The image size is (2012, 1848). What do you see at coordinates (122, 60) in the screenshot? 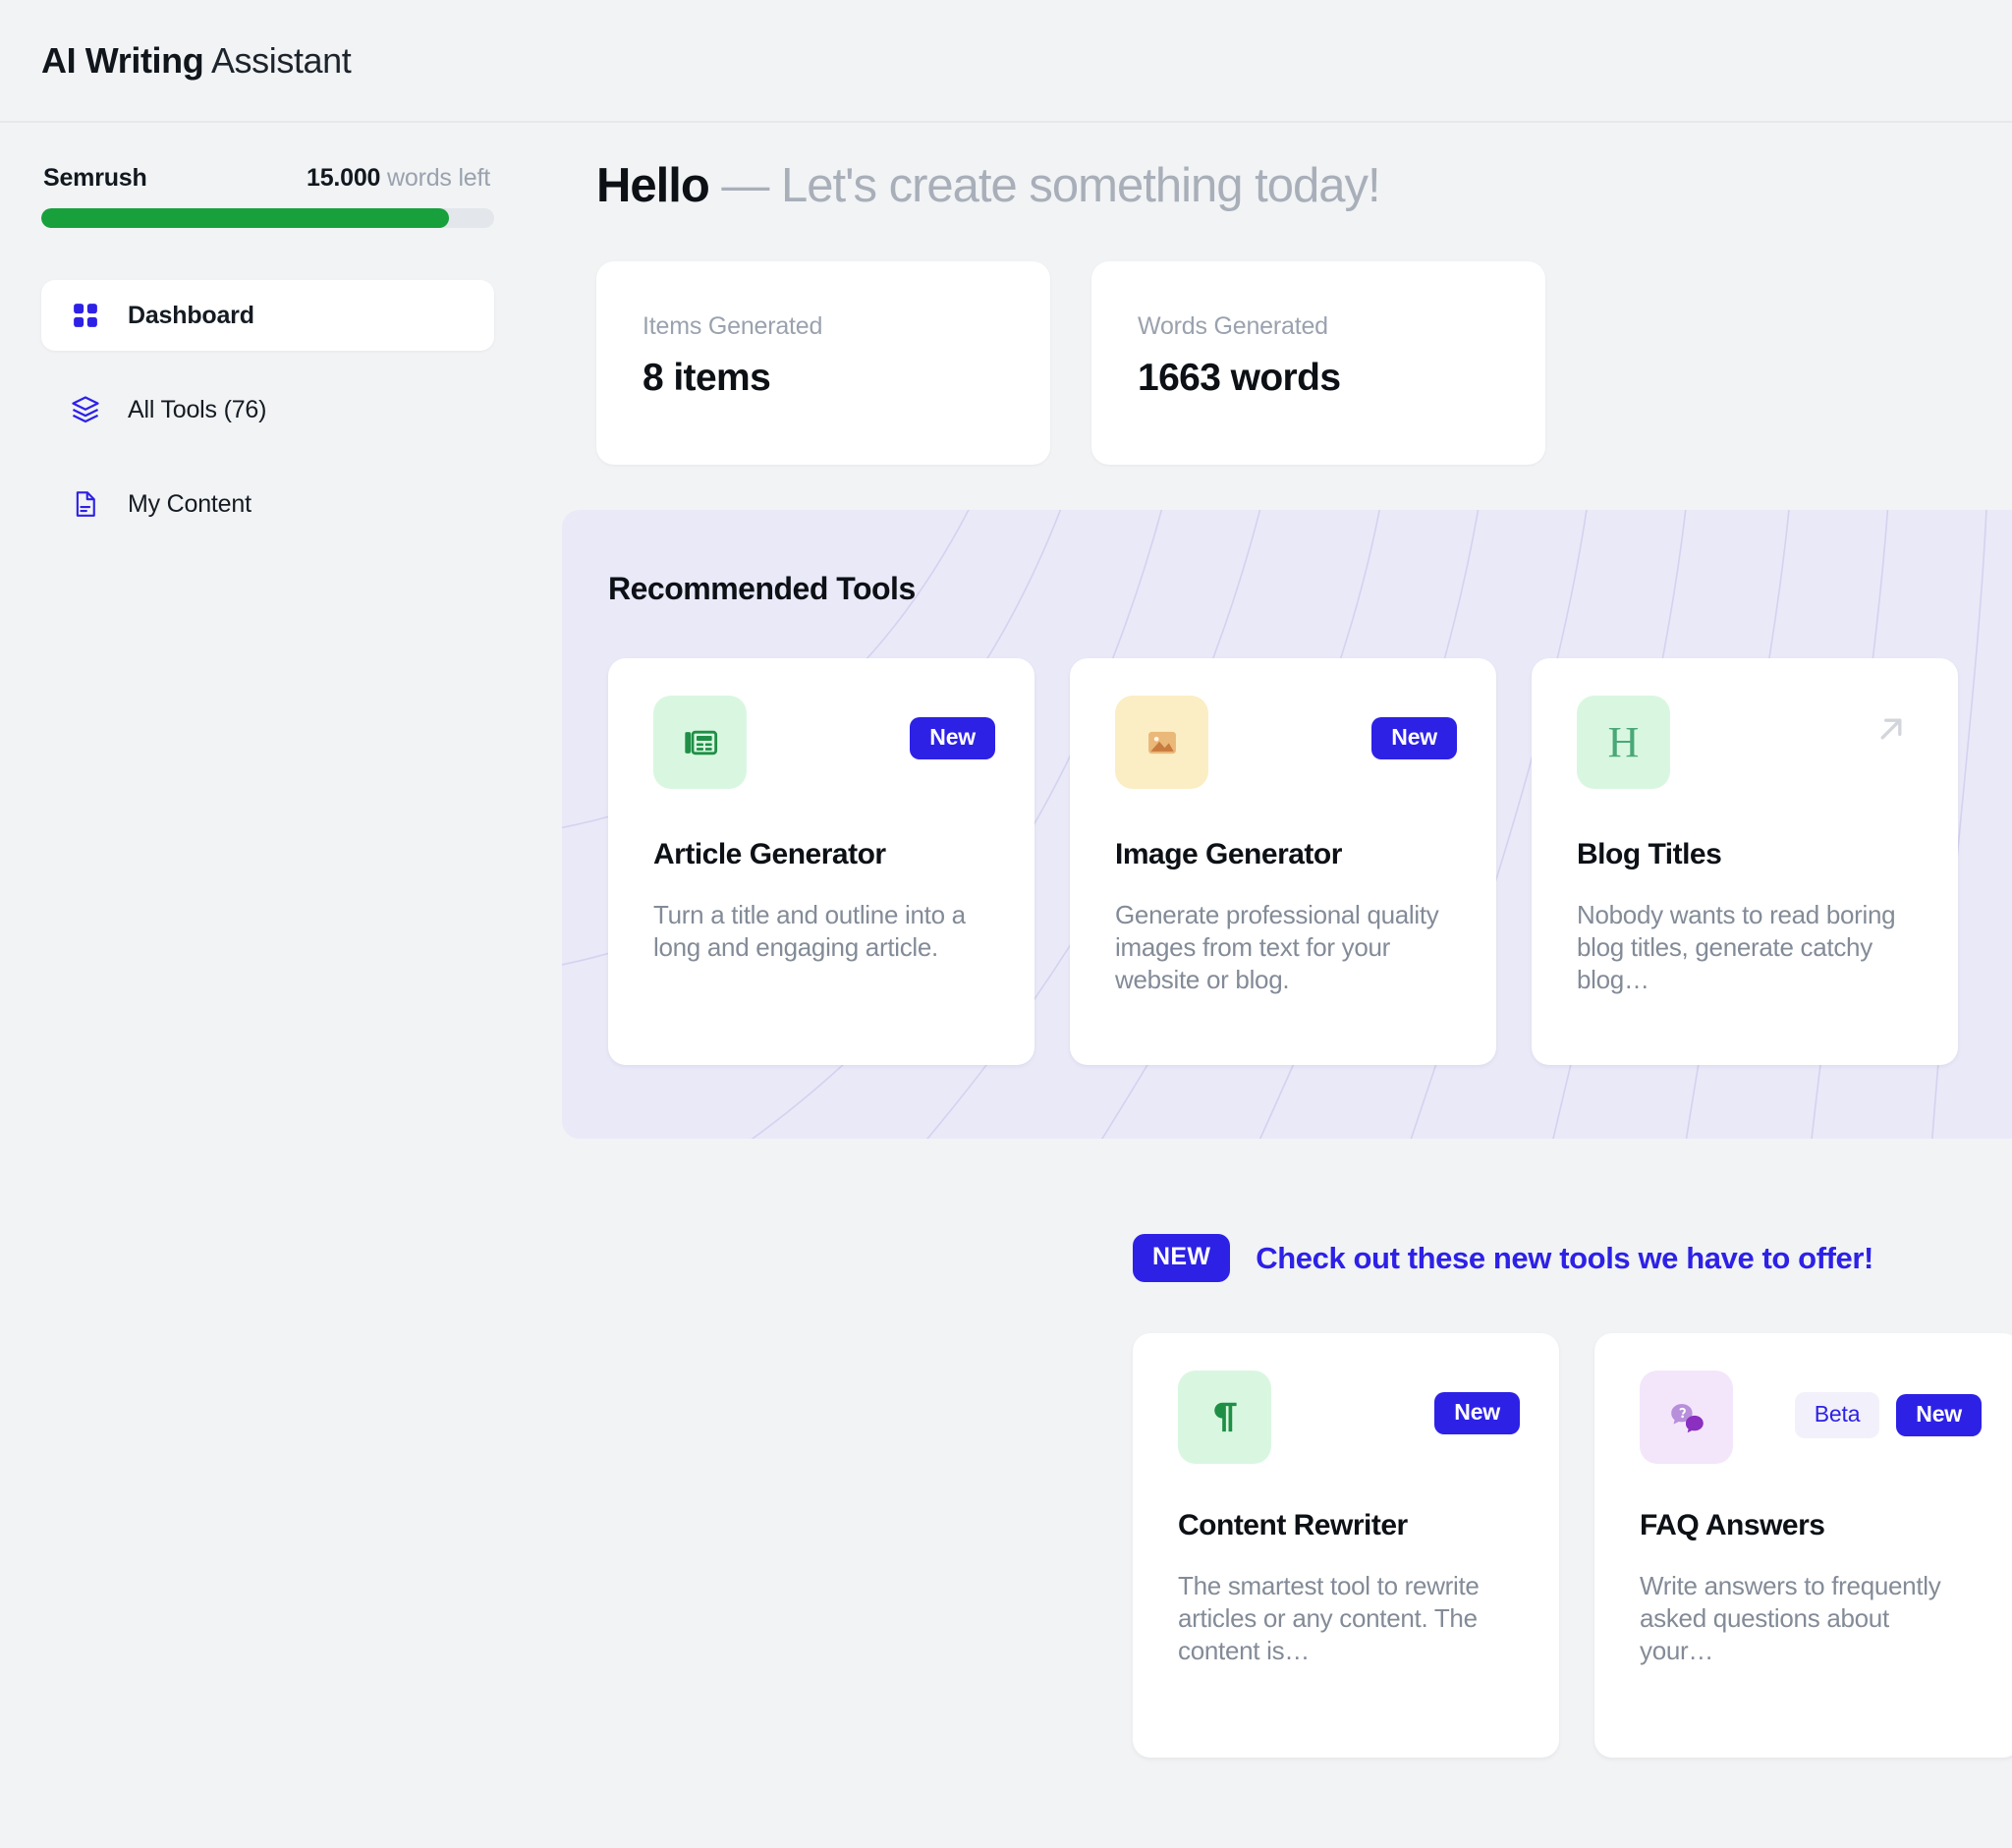
I see `app-title-strong: AI Writing` at bounding box center [122, 60].